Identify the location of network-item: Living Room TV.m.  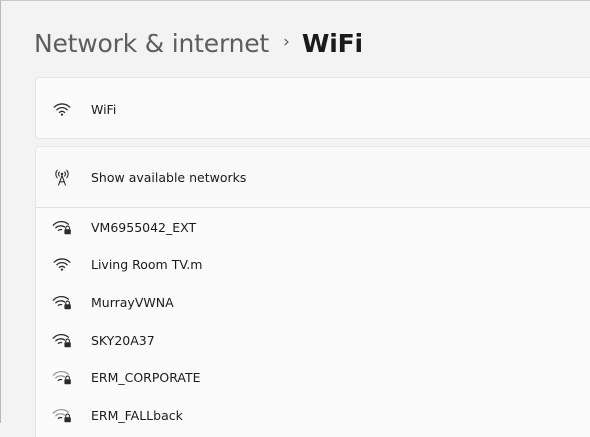
(126, 264).